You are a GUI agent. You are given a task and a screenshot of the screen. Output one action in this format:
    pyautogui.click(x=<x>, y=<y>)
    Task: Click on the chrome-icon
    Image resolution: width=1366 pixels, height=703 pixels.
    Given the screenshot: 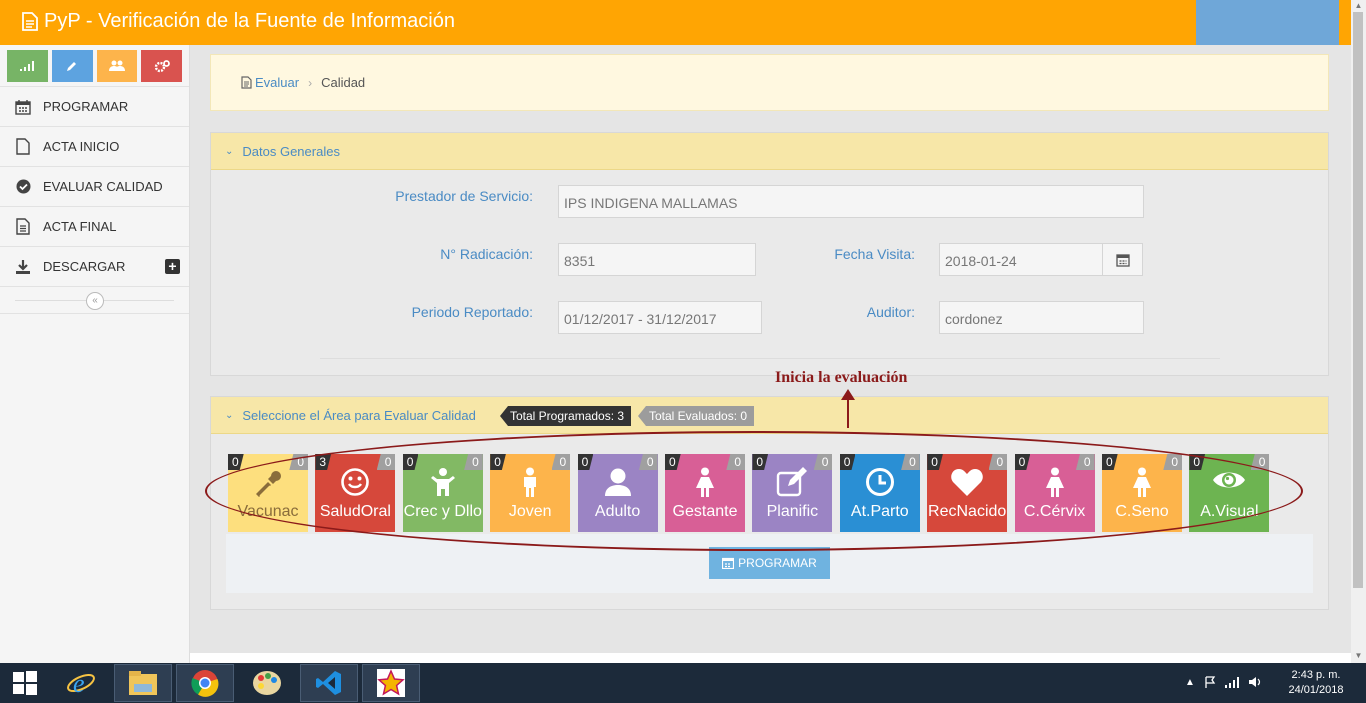 What is the action you would take?
    pyautogui.click(x=205, y=683)
    